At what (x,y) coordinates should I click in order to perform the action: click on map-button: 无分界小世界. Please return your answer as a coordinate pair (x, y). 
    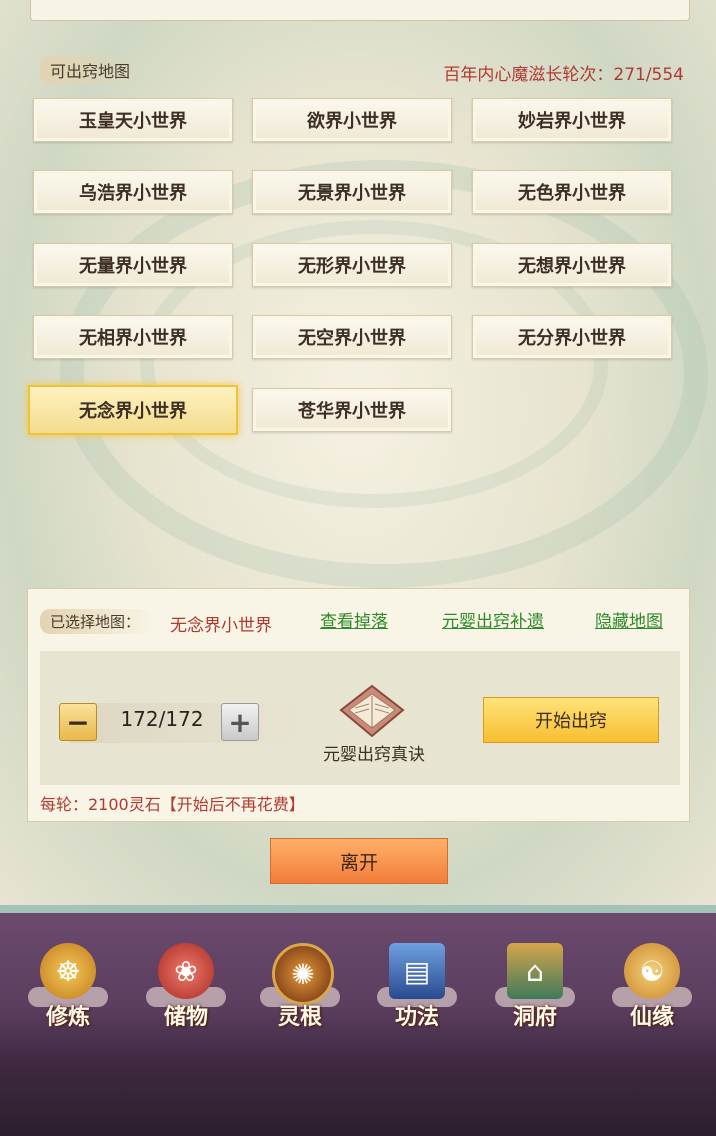
    Looking at the image, I should click on (572, 337).